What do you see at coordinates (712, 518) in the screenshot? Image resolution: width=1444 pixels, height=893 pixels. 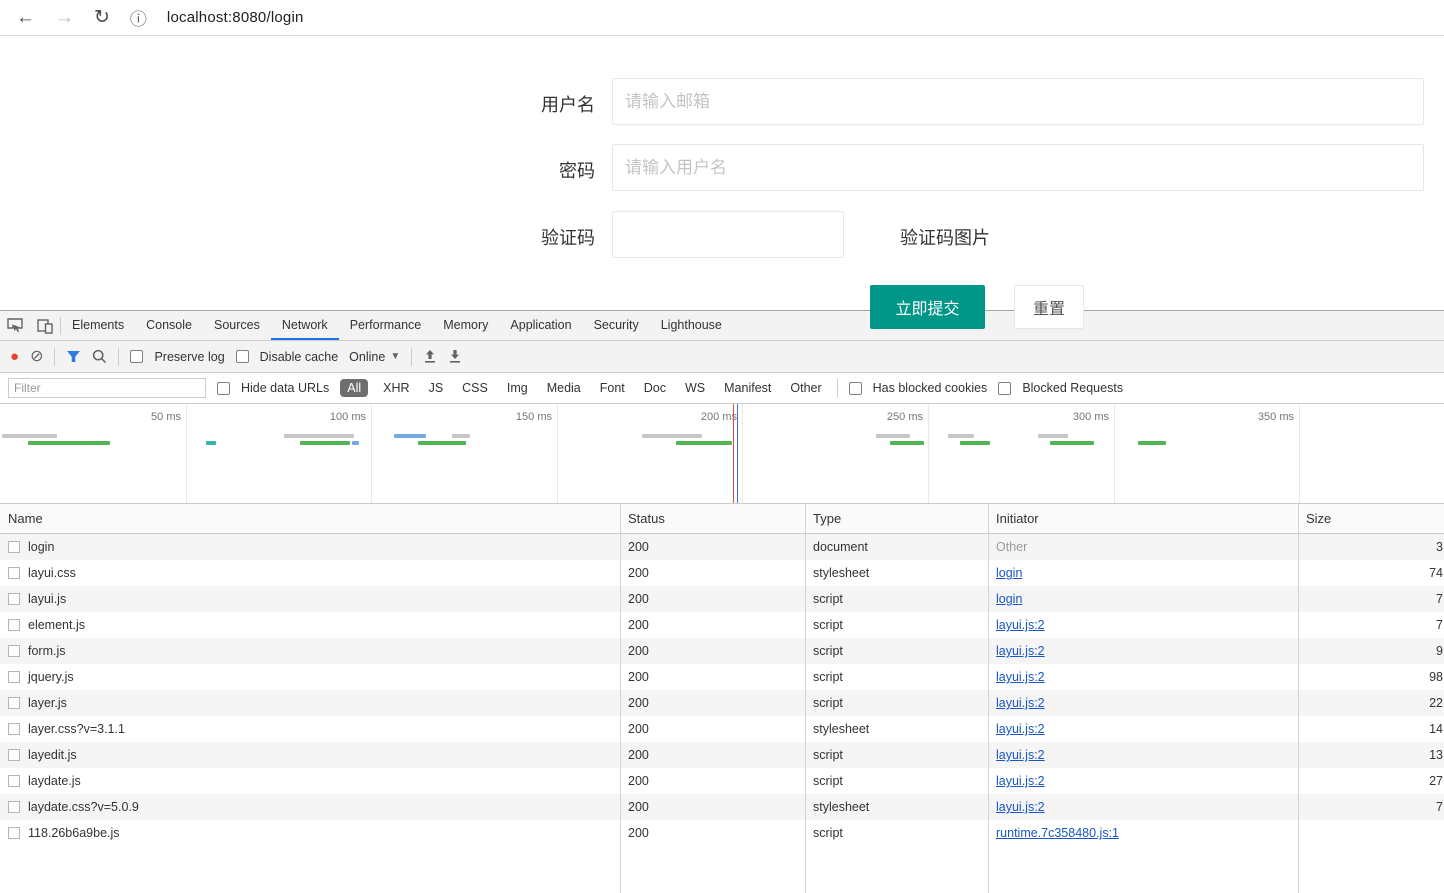 I see `column-header-status: Status` at bounding box center [712, 518].